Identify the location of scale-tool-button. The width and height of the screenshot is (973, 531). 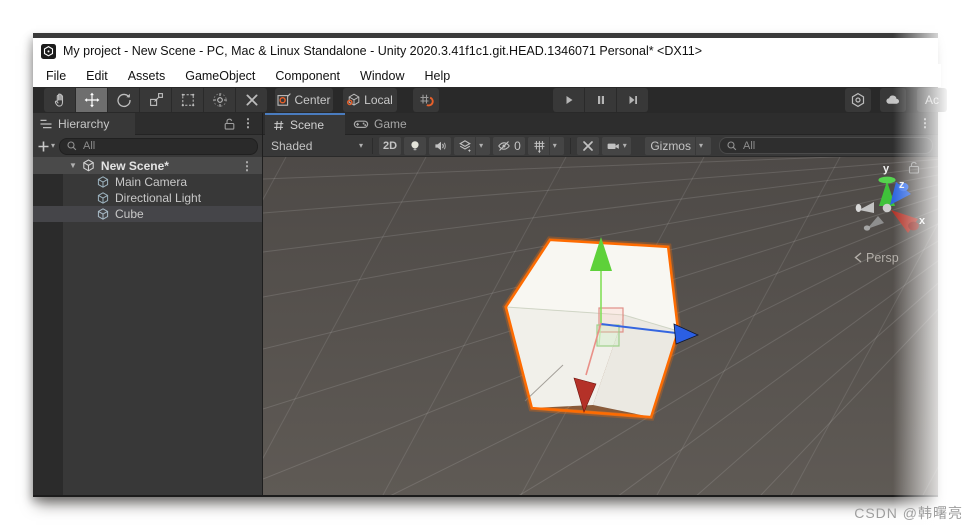
(156, 100).